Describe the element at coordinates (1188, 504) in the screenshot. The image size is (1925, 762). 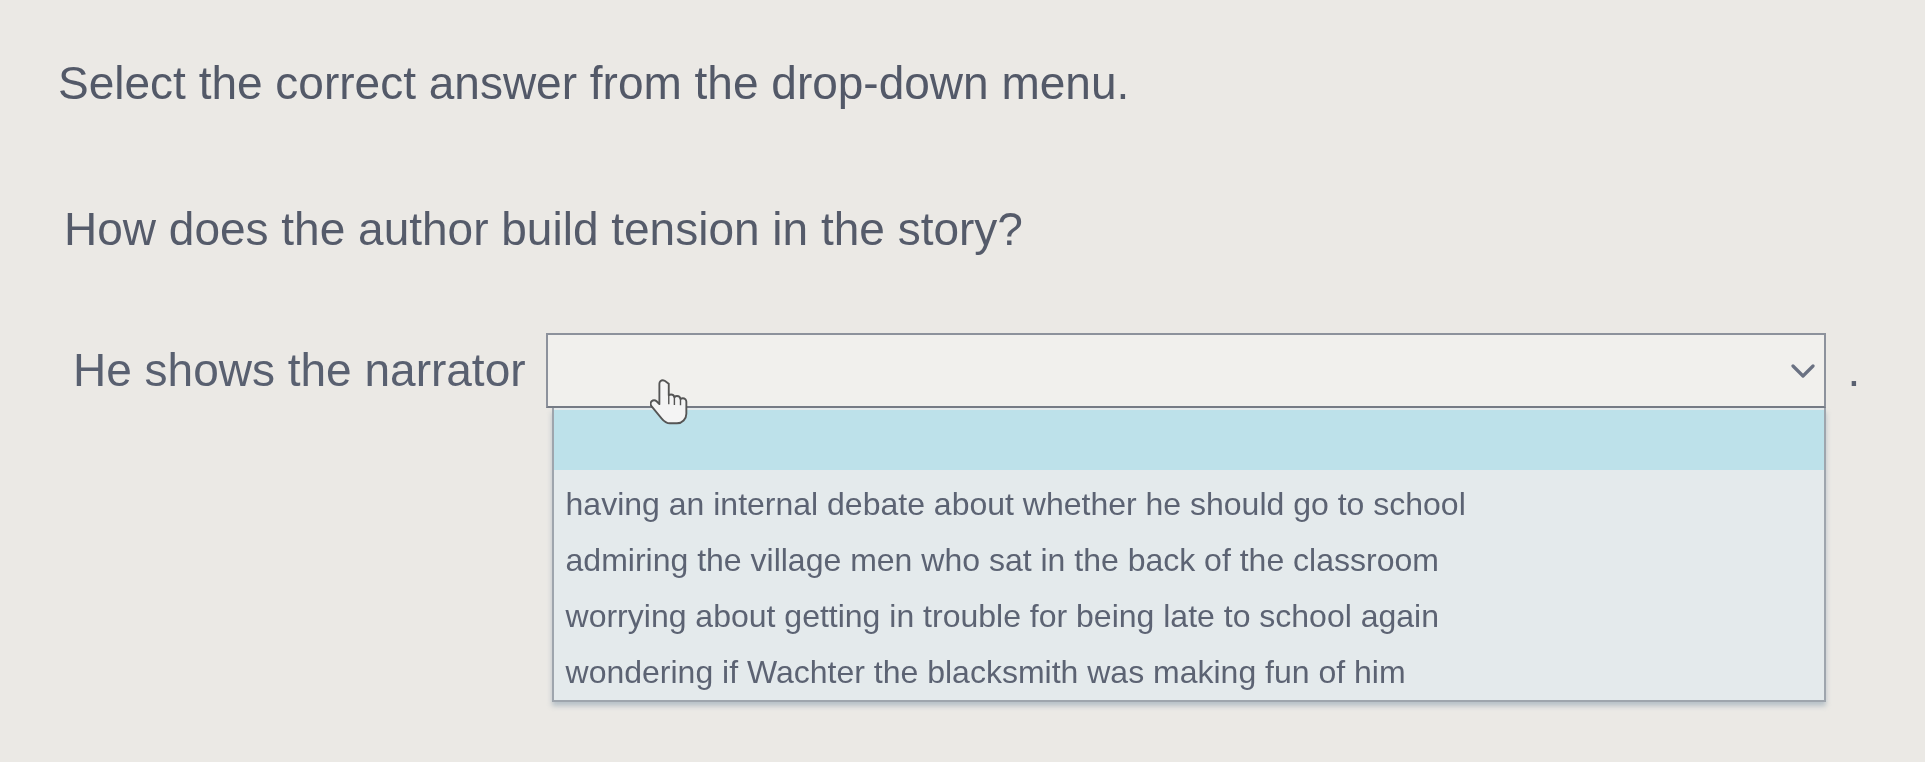
I see `dropdown-option: having an internal debate about whether he should go to school` at that location.